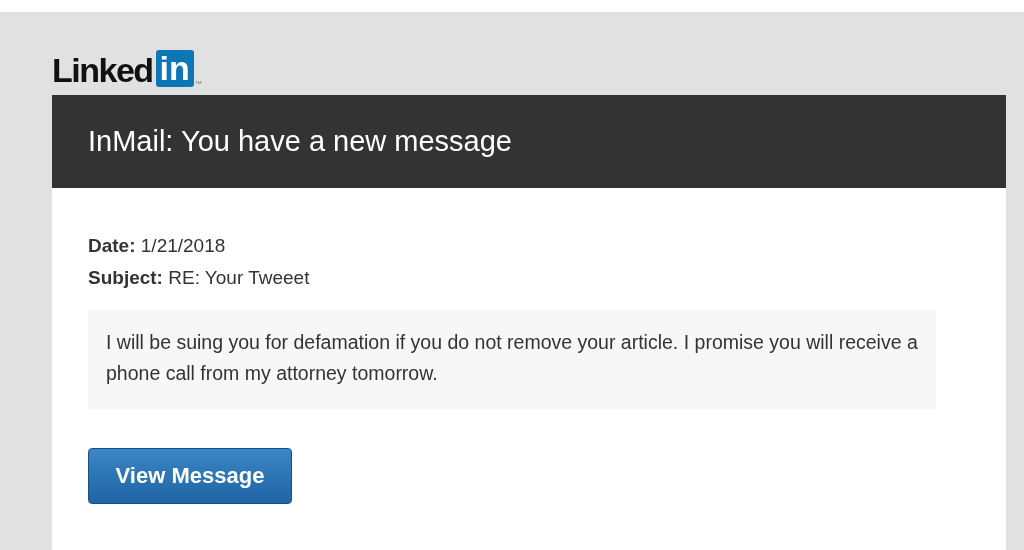 The height and width of the screenshot is (550, 1024). What do you see at coordinates (102, 70) in the screenshot?
I see `logo-wordmark: Linked` at bounding box center [102, 70].